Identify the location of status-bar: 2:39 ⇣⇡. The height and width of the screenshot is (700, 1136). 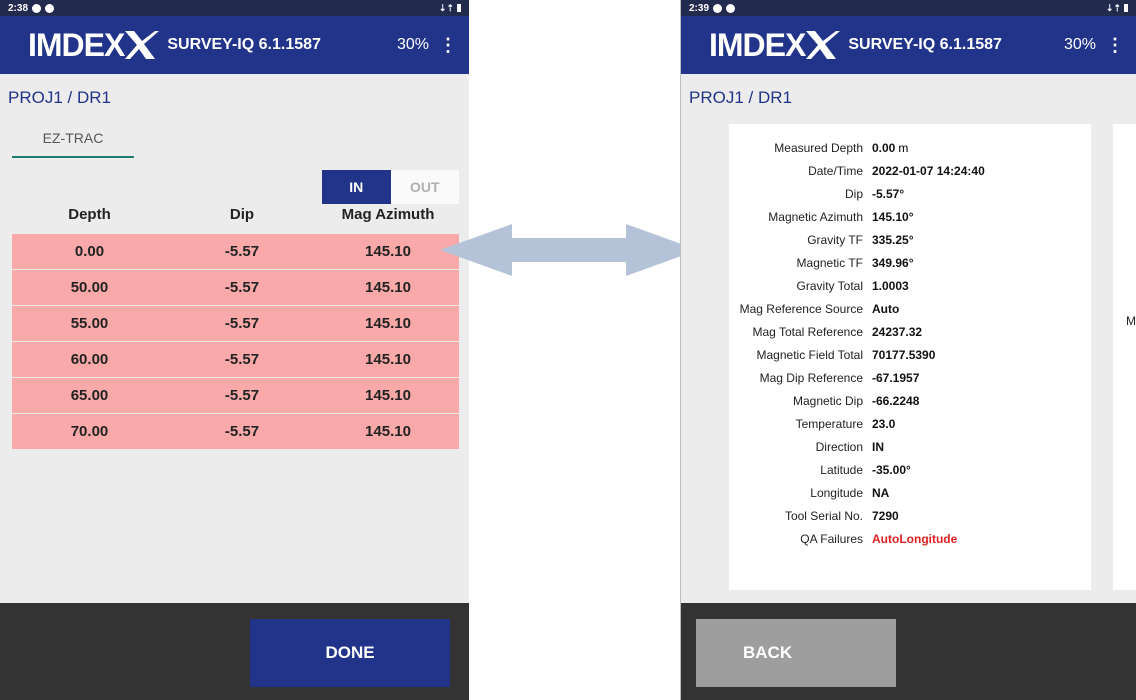
(908, 8).